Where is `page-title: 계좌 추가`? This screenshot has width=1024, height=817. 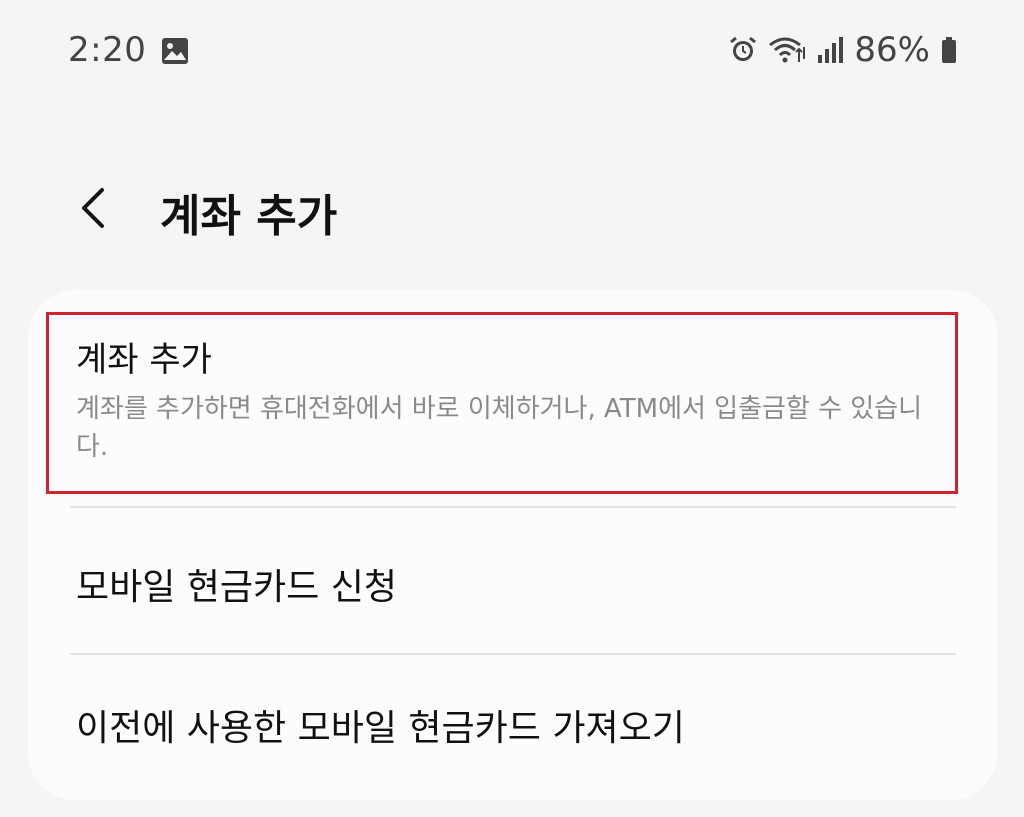 page-title: 계좌 추가 is located at coordinates (249, 216).